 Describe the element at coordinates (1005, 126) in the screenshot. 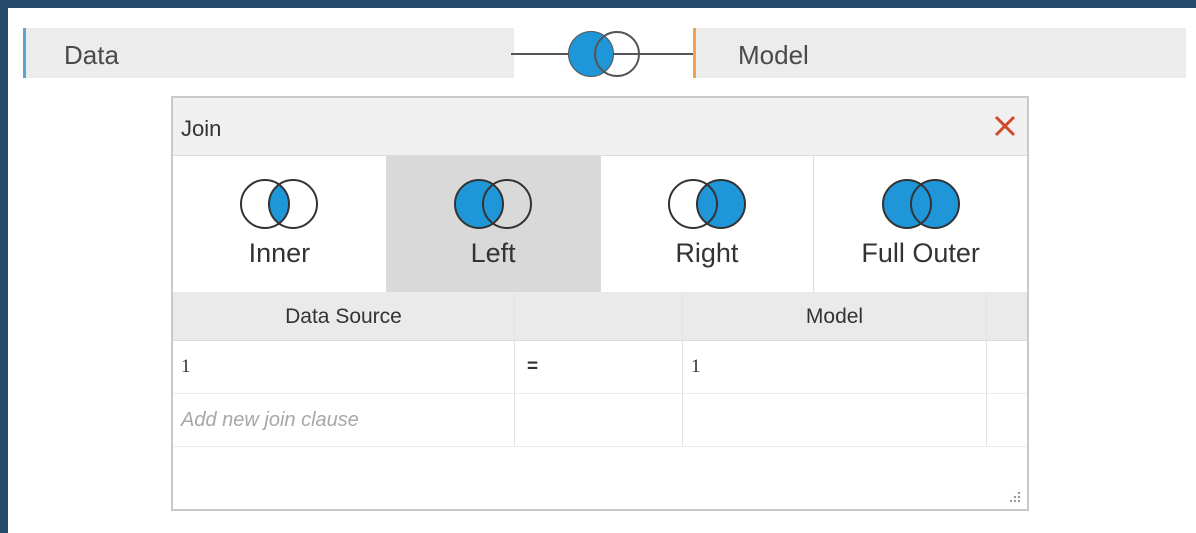

I see `close-icon` at that location.